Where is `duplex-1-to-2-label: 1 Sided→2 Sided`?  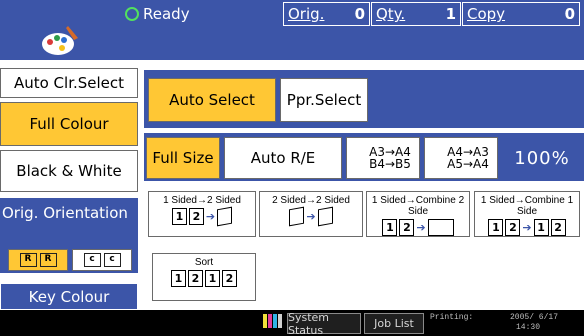 duplex-1-to-2-label: 1 Sided→2 Sided is located at coordinates (202, 200).